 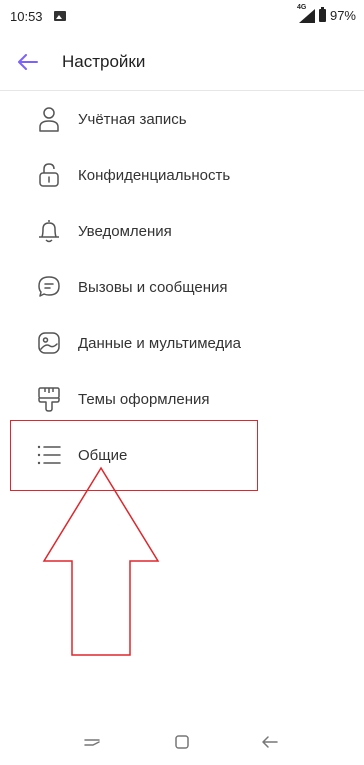 What do you see at coordinates (182, 62) in the screenshot?
I see `app-bar: Настройки` at bounding box center [182, 62].